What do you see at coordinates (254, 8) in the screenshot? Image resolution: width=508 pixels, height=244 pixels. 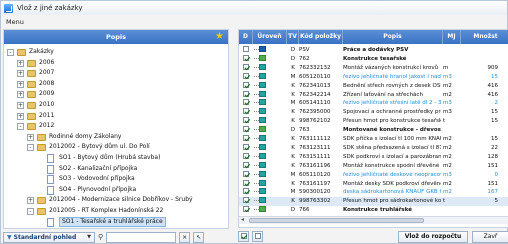 I see `title-bar: Vlož z jiné zakázky` at bounding box center [254, 8].